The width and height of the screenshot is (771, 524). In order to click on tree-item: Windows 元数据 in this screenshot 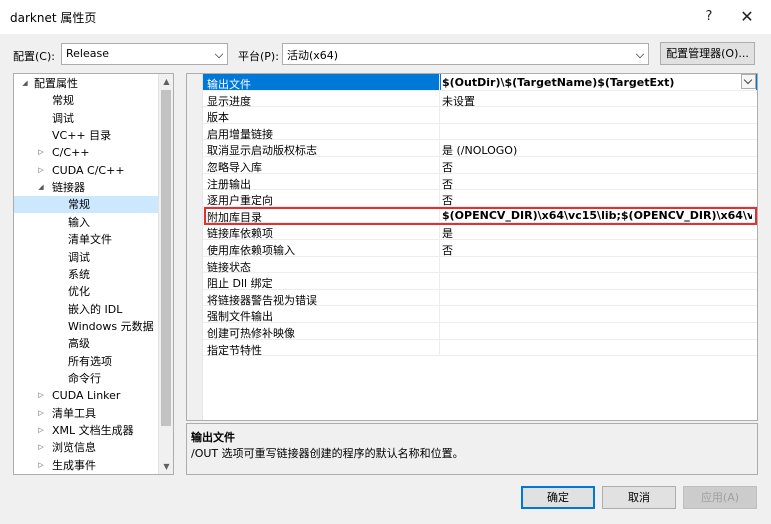, I will do `click(87, 326)`.